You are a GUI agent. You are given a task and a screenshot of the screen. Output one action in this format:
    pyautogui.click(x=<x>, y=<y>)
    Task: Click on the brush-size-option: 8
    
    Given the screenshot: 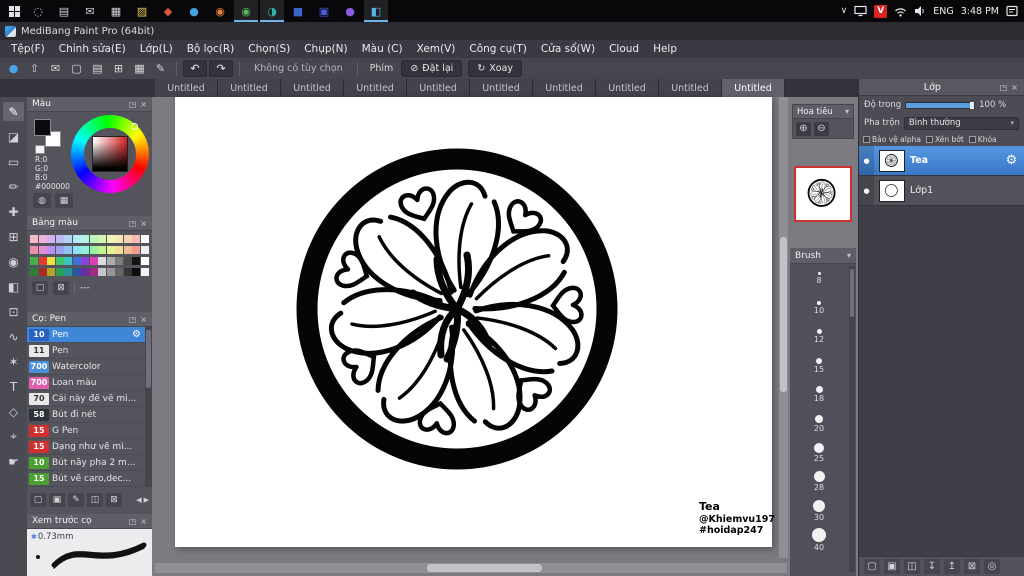 What is the action you would take?
    pyautogui.click(x=819, y=278)
    